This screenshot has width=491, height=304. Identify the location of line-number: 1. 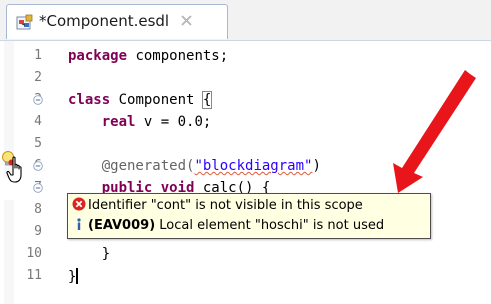
(38, 55).